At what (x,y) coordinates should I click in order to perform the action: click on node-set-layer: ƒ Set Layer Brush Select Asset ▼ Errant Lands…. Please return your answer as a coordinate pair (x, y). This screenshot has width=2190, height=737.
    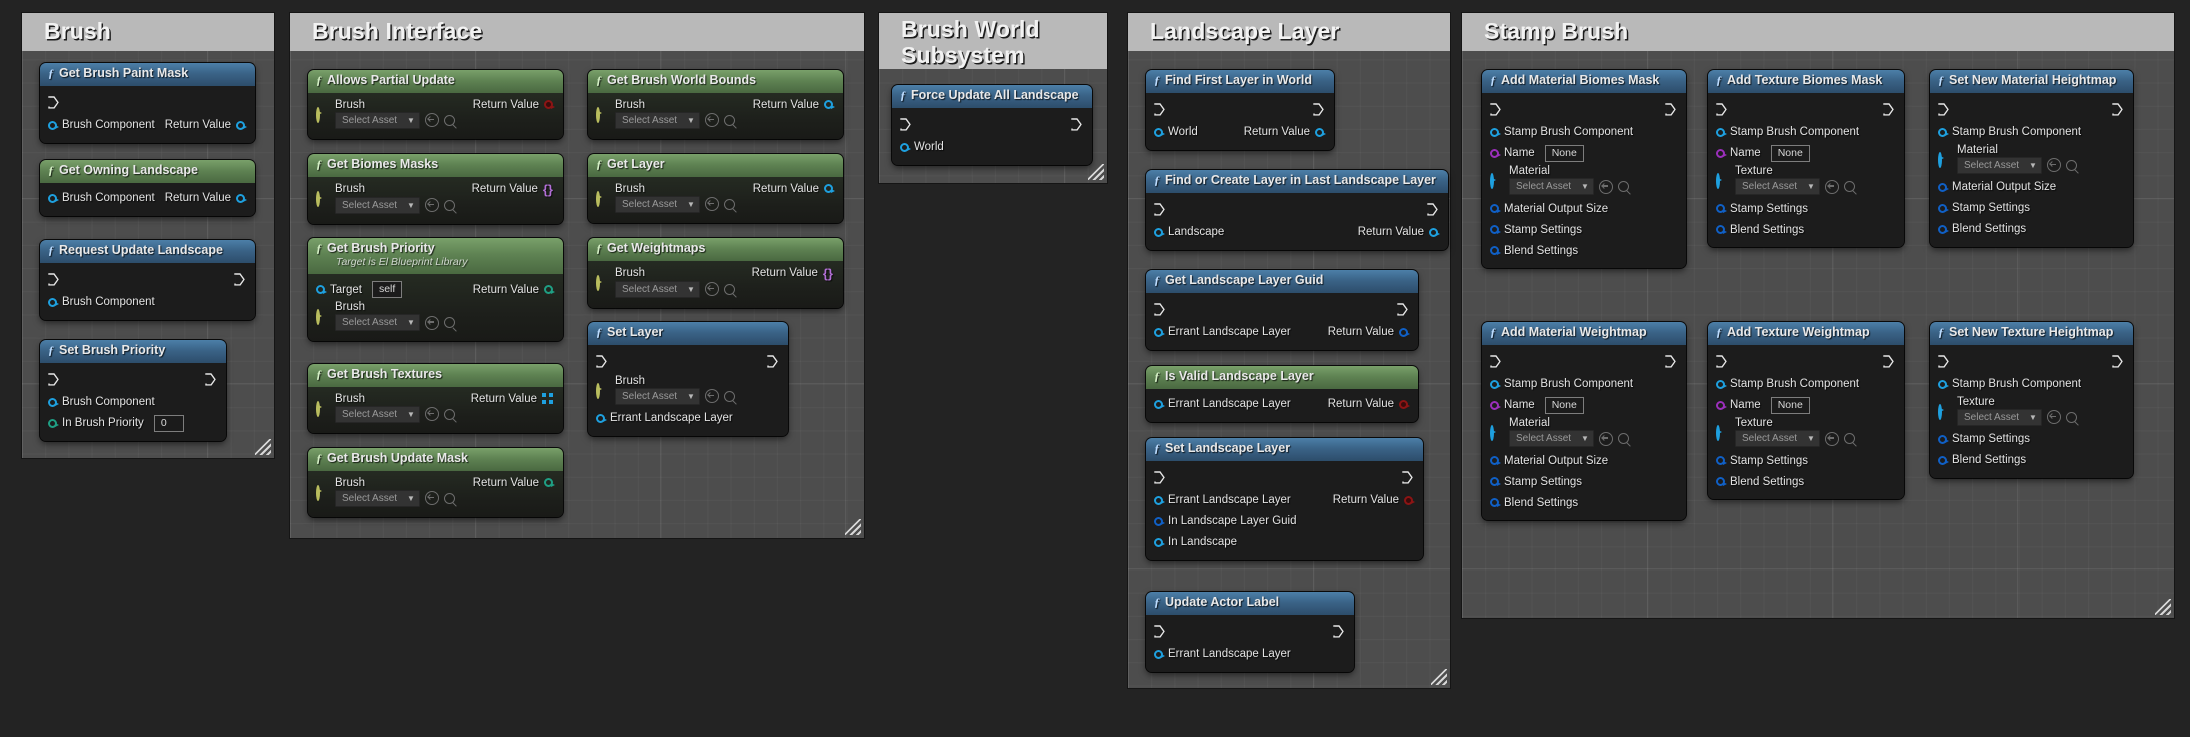
    Looking at the image, I should click on (688, 379).